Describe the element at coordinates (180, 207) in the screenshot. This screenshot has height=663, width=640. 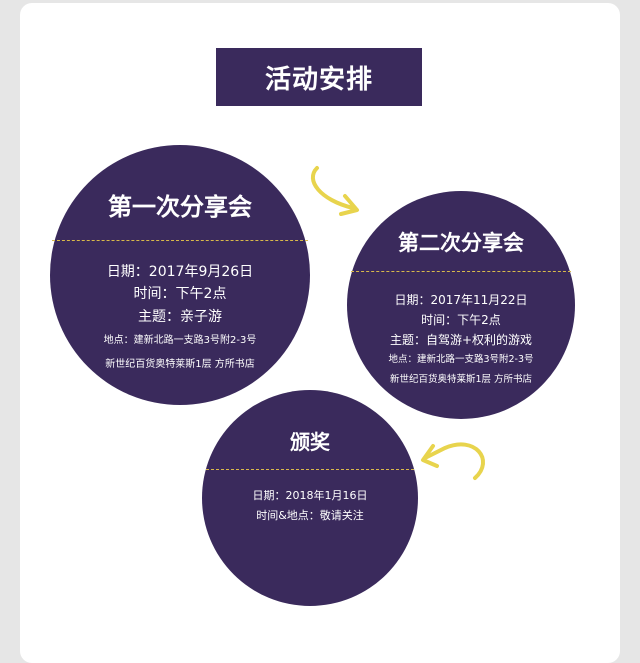
I see `event-name: 第一次分享会` at that location.